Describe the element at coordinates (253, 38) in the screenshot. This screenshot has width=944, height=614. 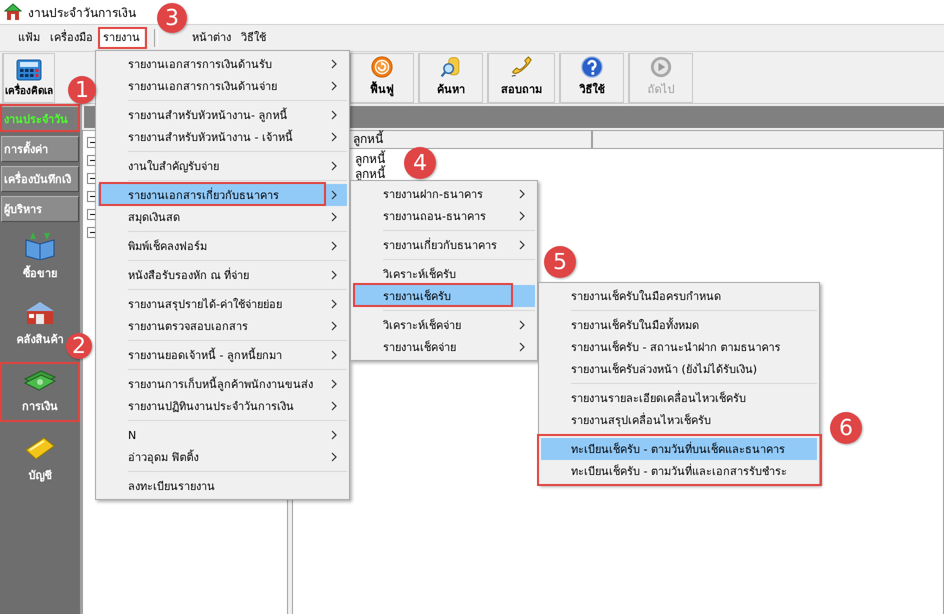
I see `menu-bar-item: วิธีใช้` at that location.